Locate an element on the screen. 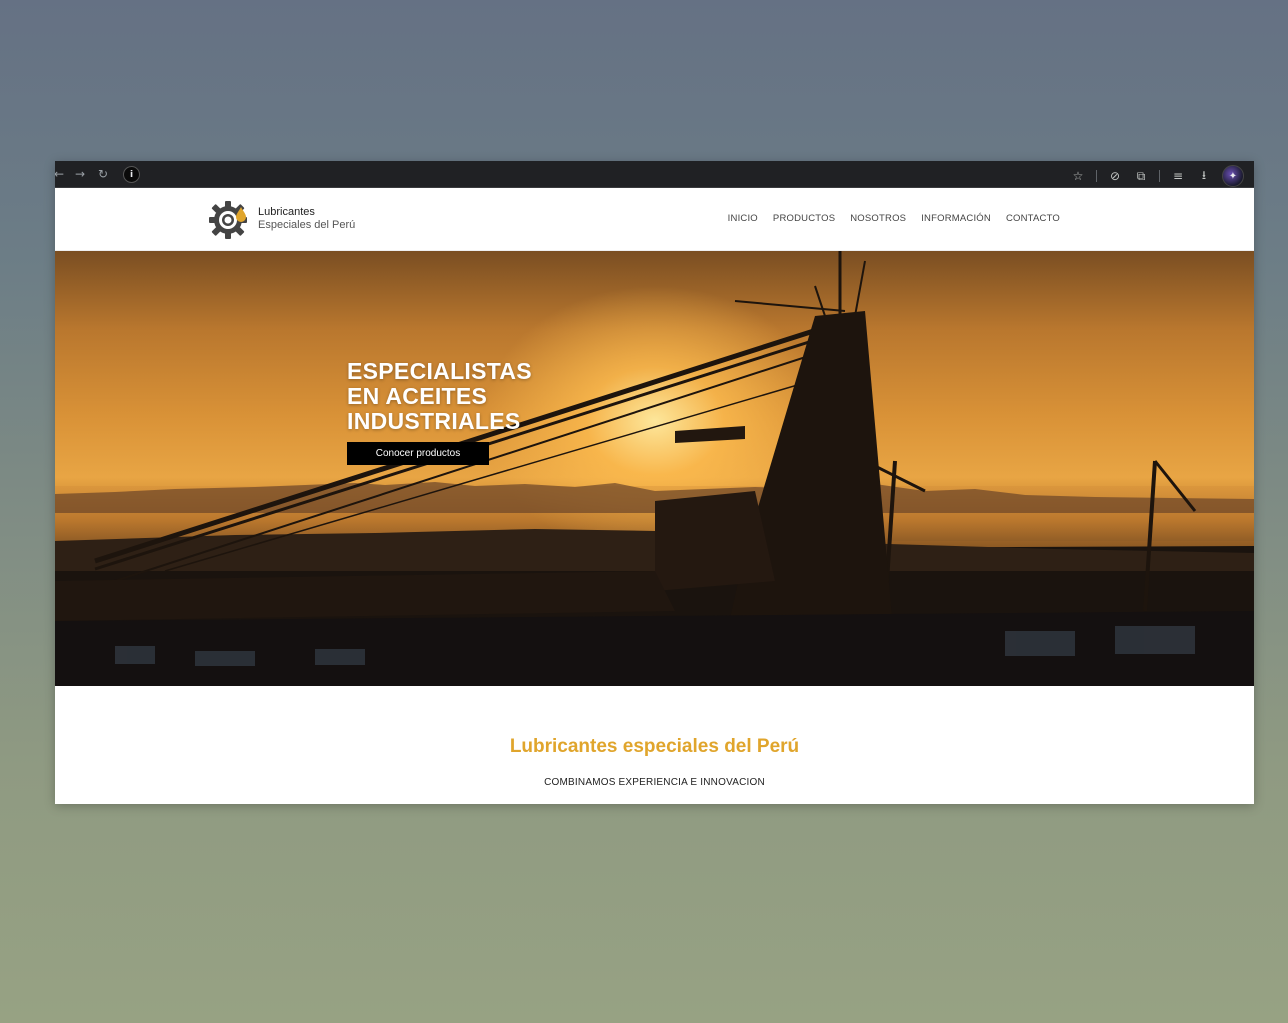 The width and height of the screenshot is (1288, 1023). logo-subtitle: Especiales del Perú is located at coordinates (307, 225).